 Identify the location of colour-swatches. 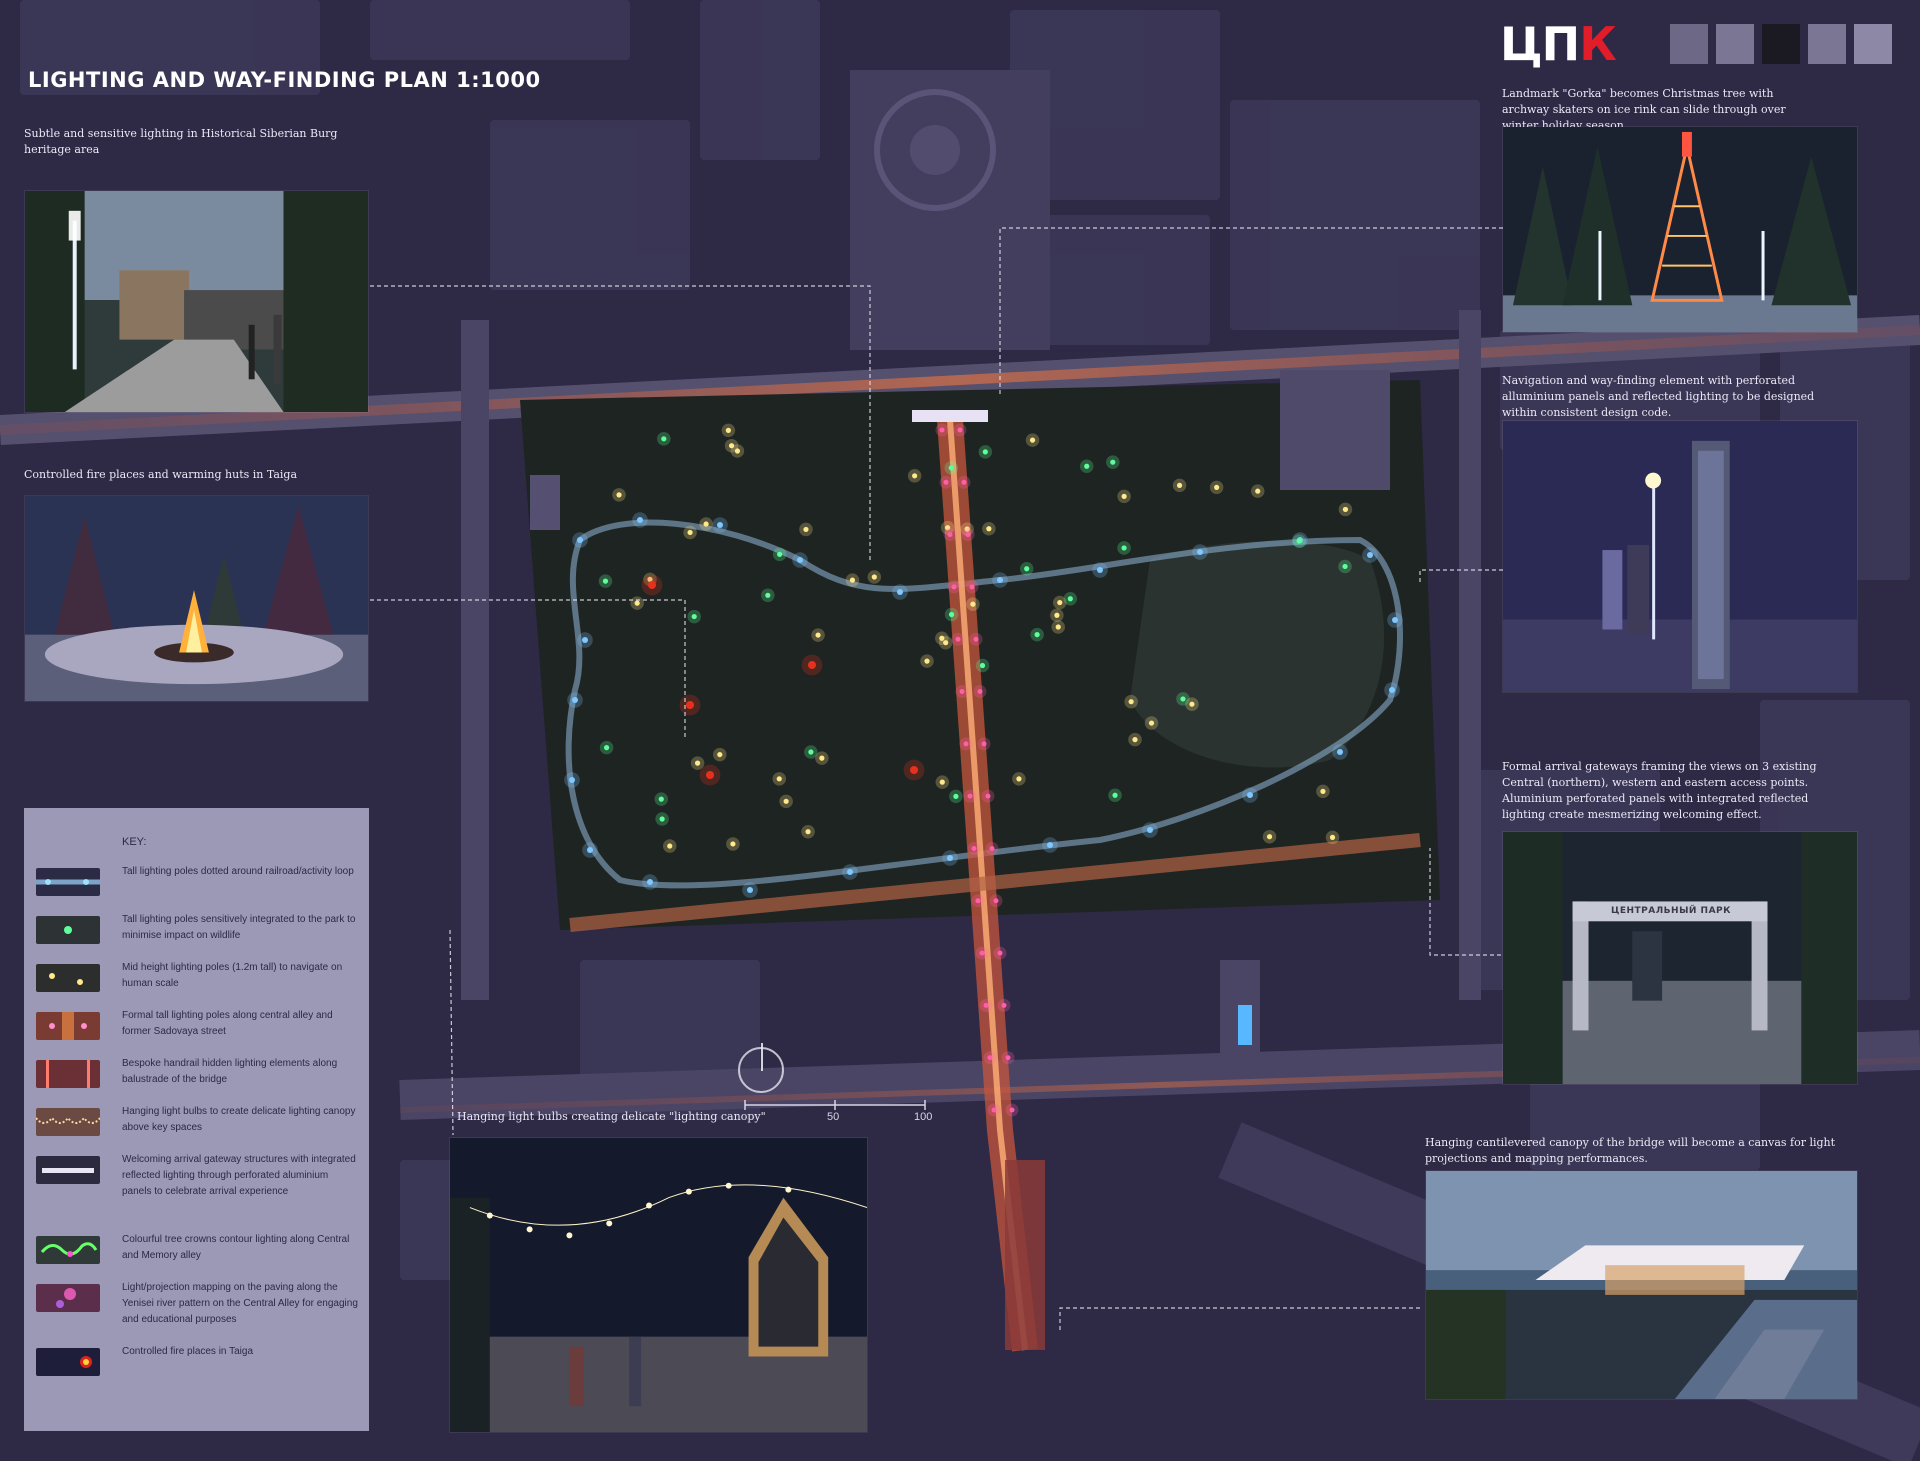
(1781, 44).